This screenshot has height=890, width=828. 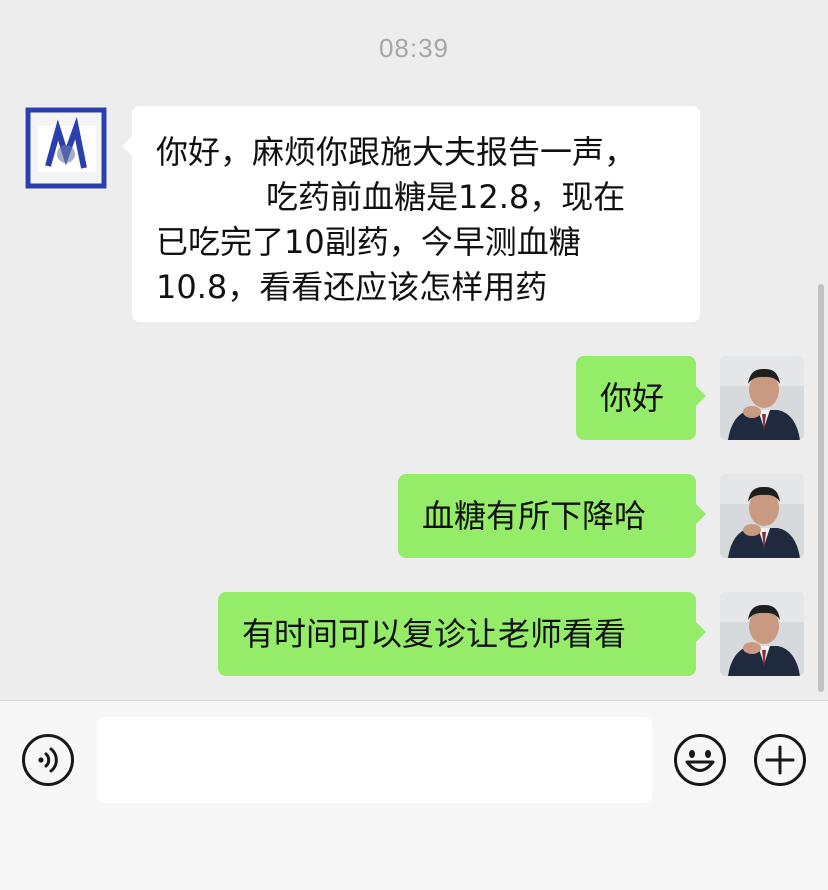 What do you see at coordinates (368, 242) in the screenshot?
I see `message-line: 已吃完了10副药，今早测血糖` at bounding box center [368, 242].